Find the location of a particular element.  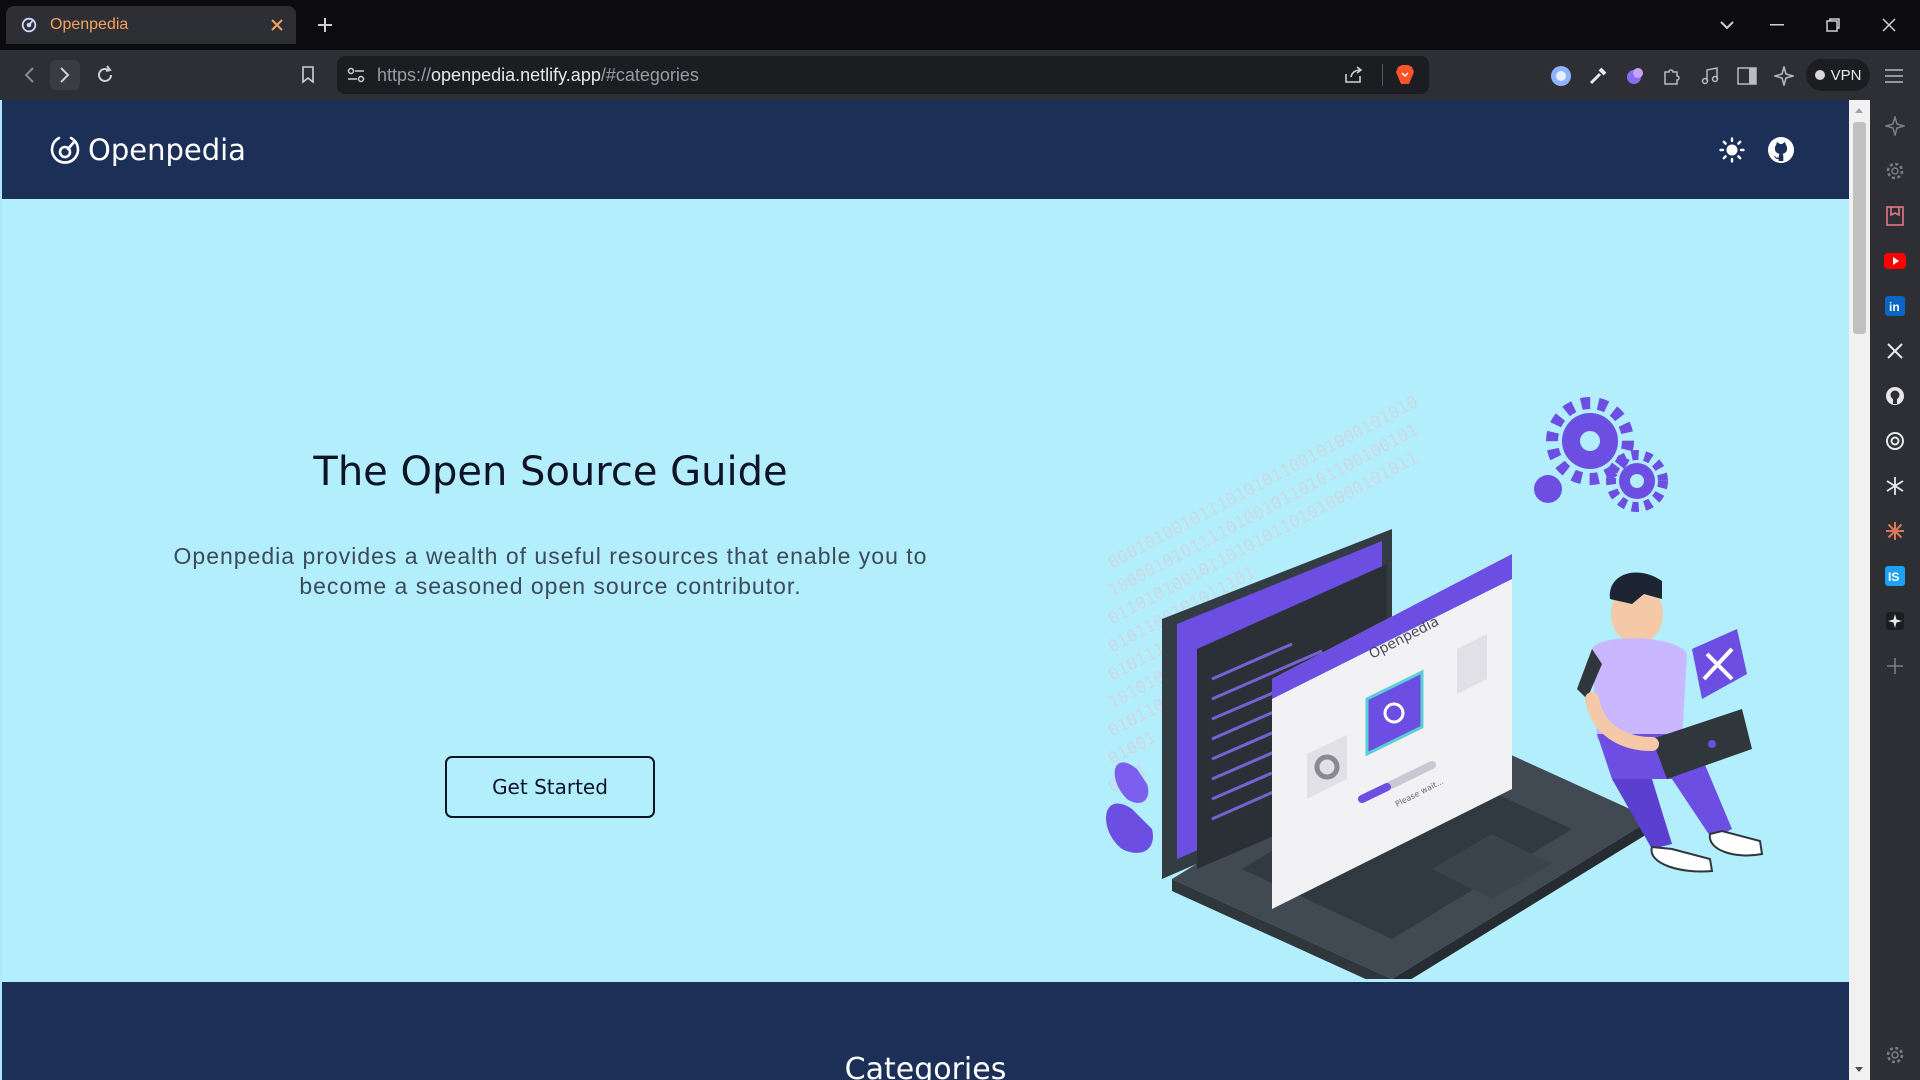

tools-badge-icon is located at coordinates (1719, 664).